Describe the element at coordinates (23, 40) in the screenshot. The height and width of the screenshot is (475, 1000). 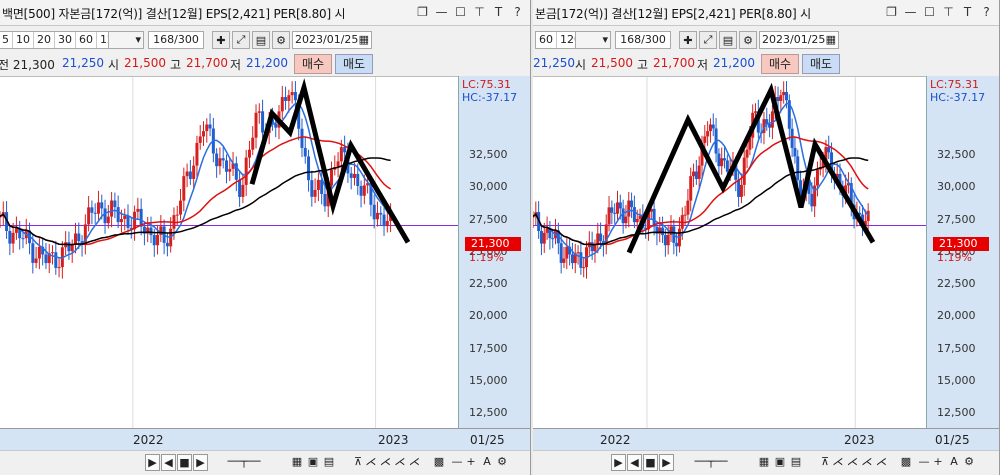
I see `period-10: 10` at that location.